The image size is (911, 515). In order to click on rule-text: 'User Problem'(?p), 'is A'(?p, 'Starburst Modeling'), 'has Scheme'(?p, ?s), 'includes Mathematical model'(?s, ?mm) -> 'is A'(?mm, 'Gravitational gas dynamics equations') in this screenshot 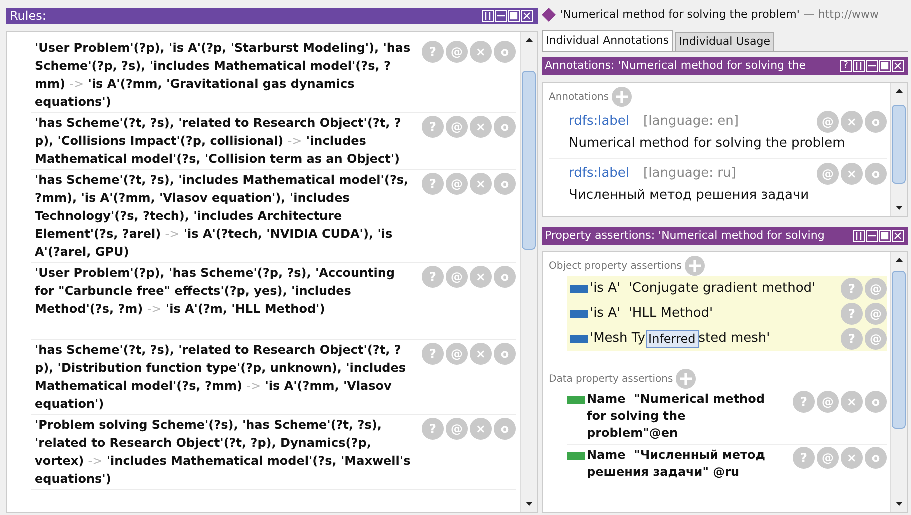, I will do `click(223, 75)`.